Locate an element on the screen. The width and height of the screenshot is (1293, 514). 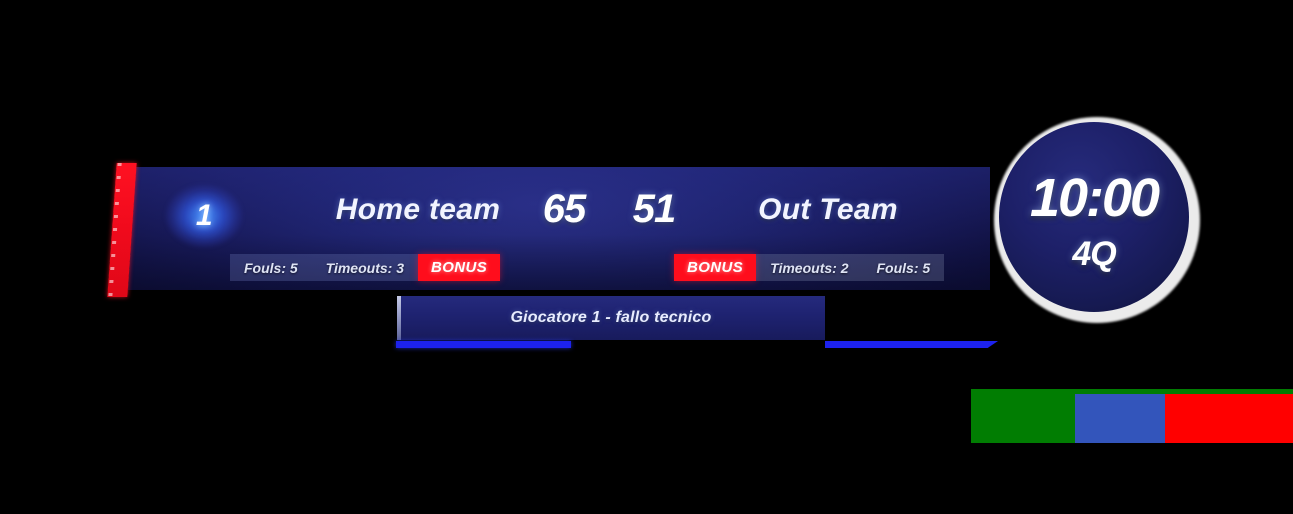
home-team-badge: 1 is located at coordinates (204, 216).